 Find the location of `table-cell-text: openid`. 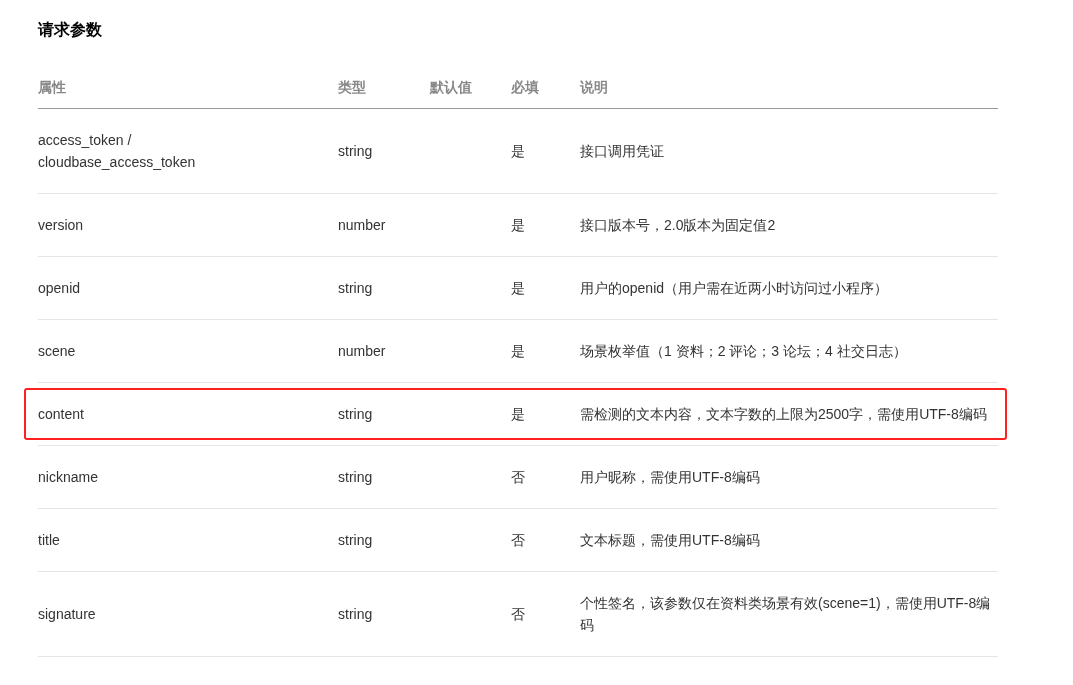

table-cell-text: openid is located at coordinates (59, 288).